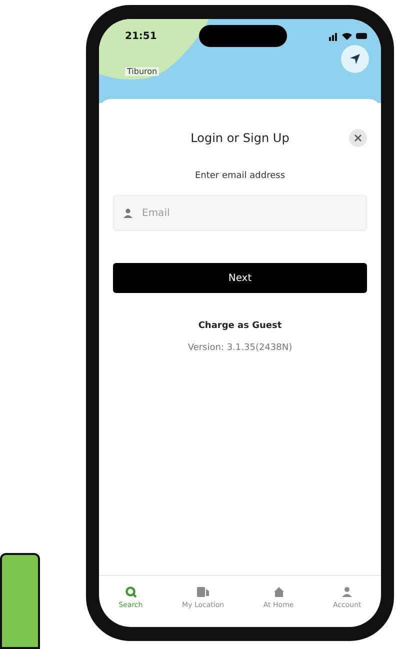 This screenshot has height=649, width=401. Describe the element at coordinates (203, 592) in the screenshot. I see `van-icon` at that location.